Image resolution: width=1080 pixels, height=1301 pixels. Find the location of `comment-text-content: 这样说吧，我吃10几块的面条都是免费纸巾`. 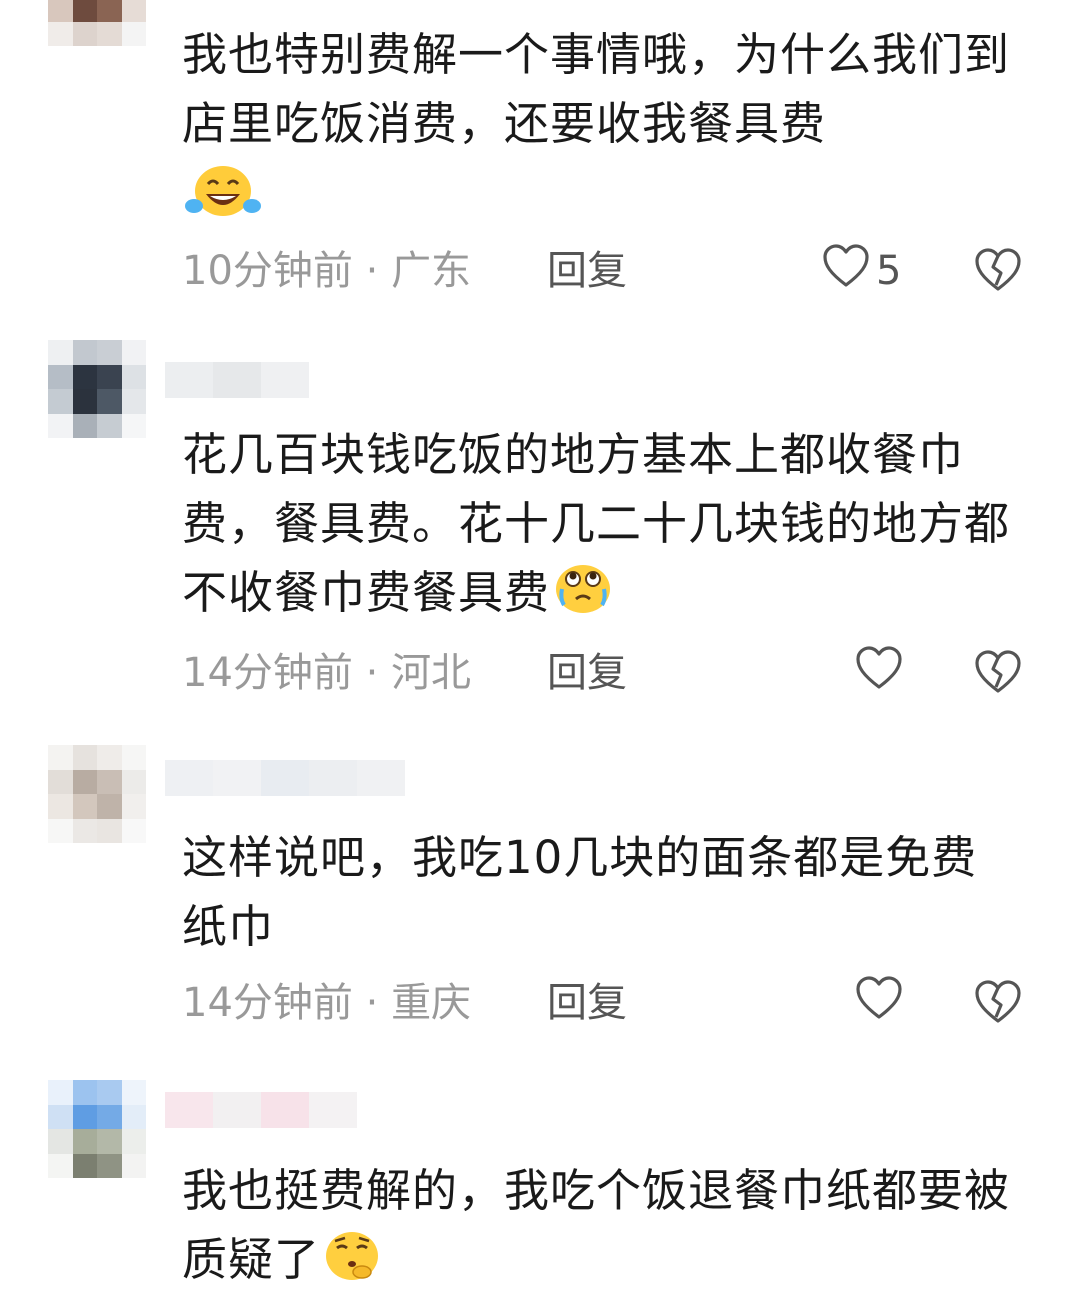

comment-text-content: 这样说吧，我吃10几块的面条都是免费纸巾 is located at coordinates (580, 892).